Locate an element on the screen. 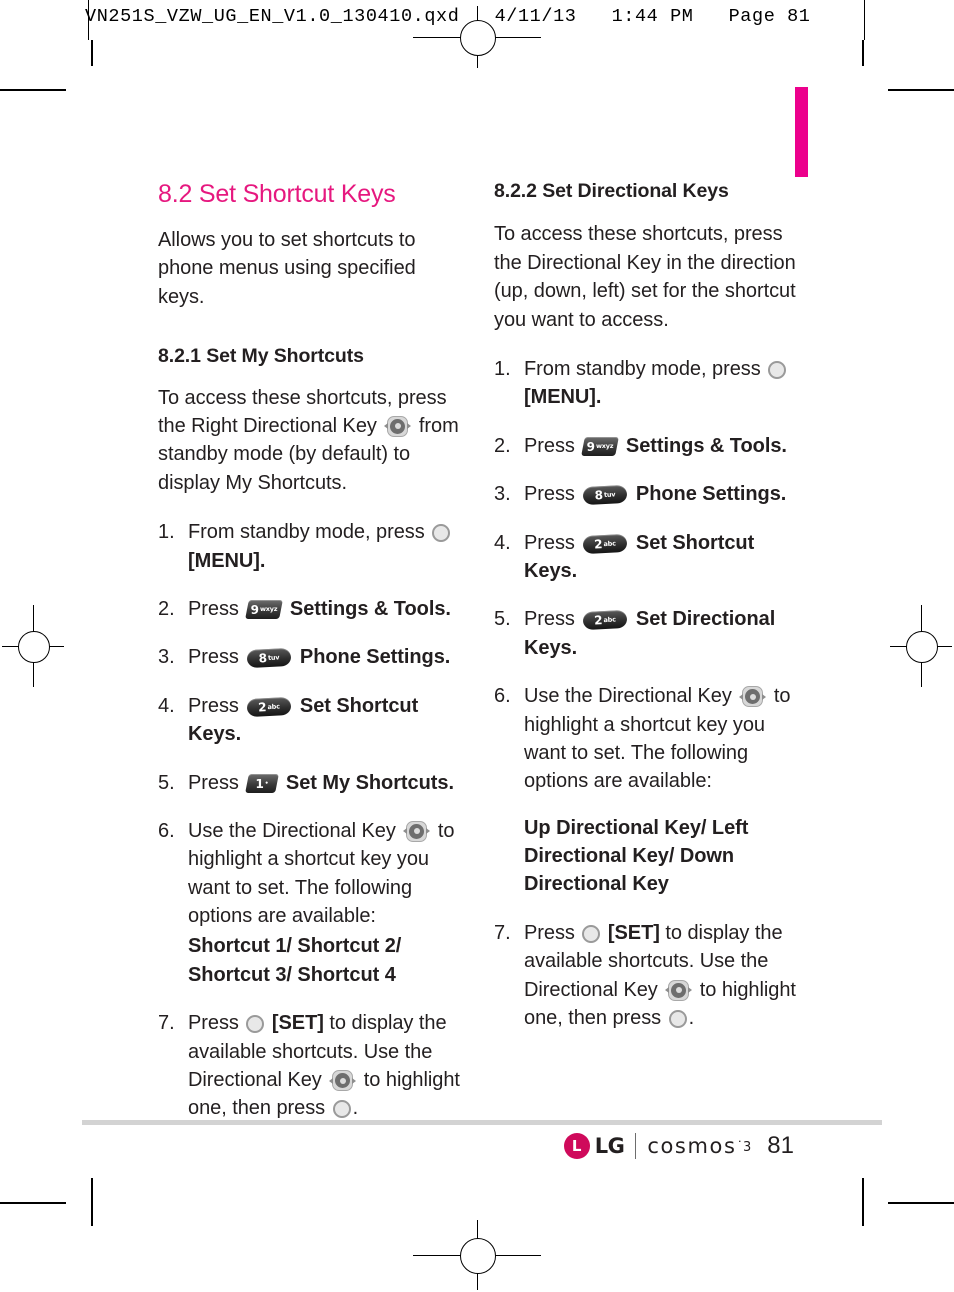 The image size is (954, 1292). page-footer: L LG cosmos˙3 81 is located at coordinates (477, 1146).